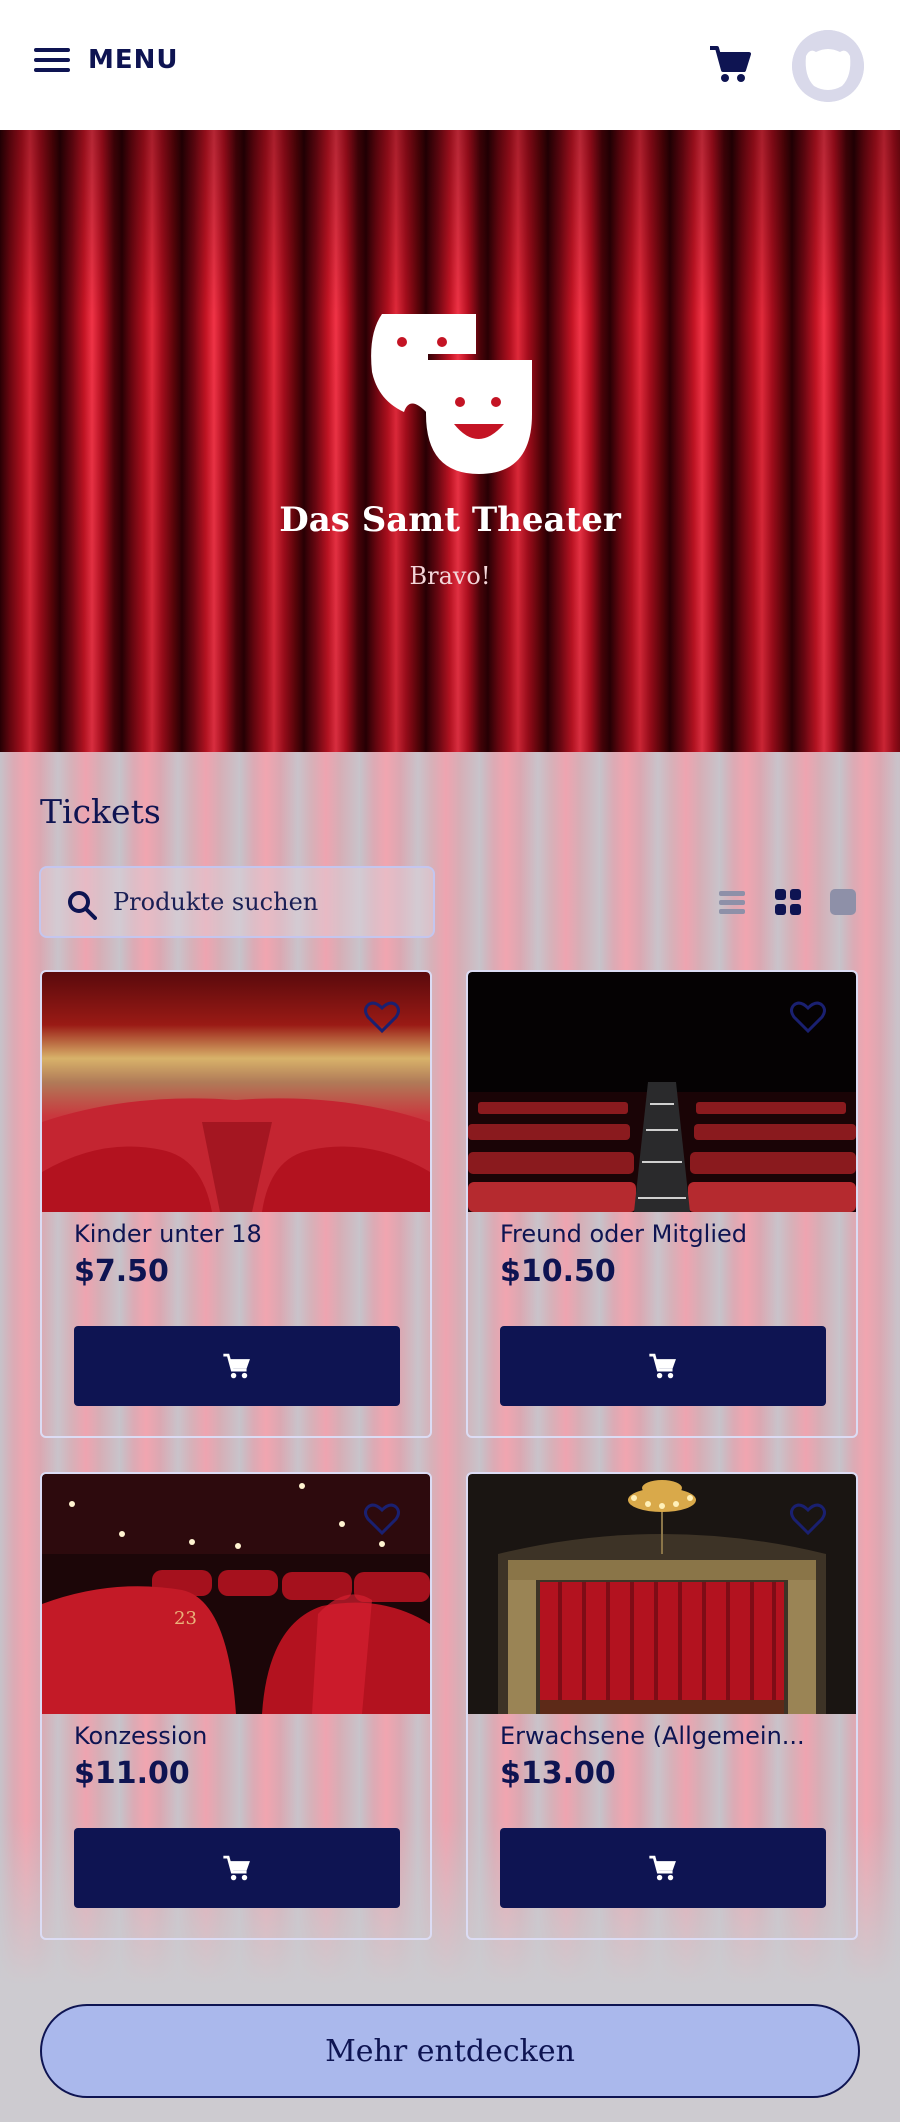 This screenshot has height=2122, width=900. What do you see at coordinates (263, 902) in the screenshot?
I see `search-input` at bounding box center [263, 902].